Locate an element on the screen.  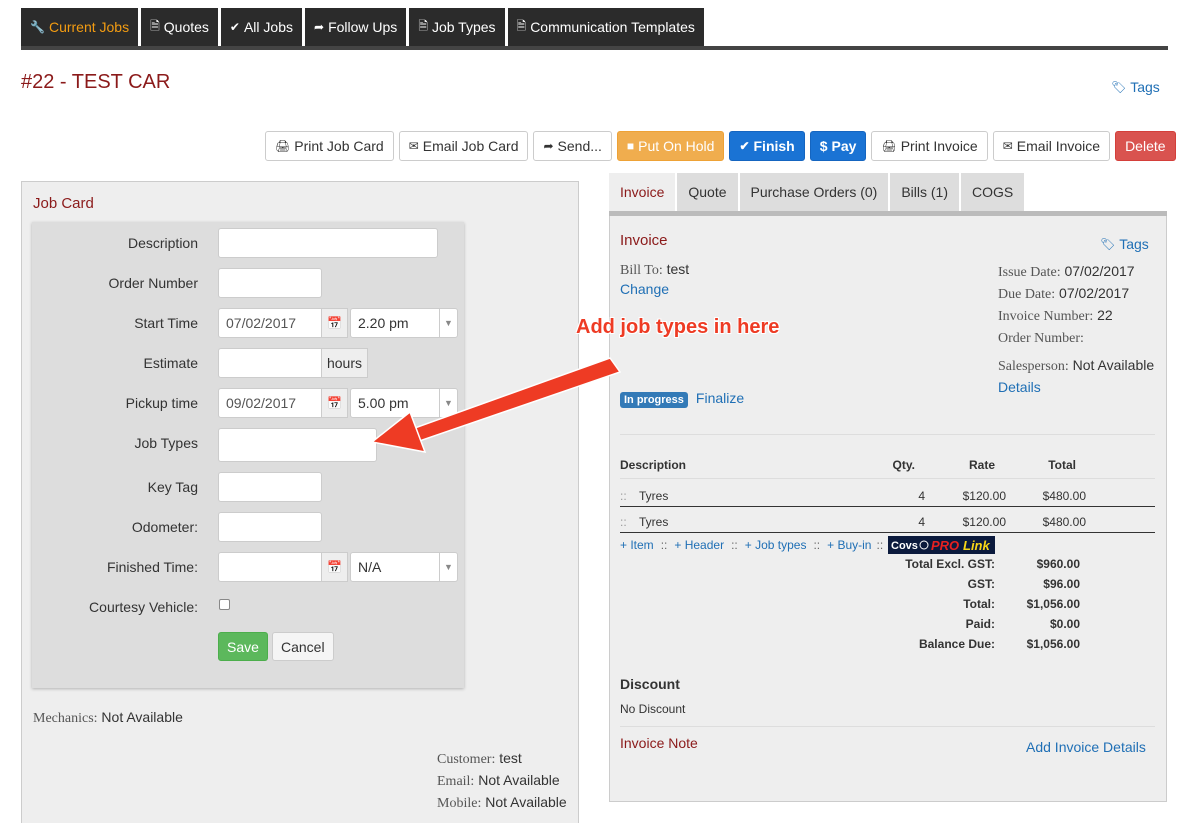
arrow-shaft is located at coordinates (509, 402).